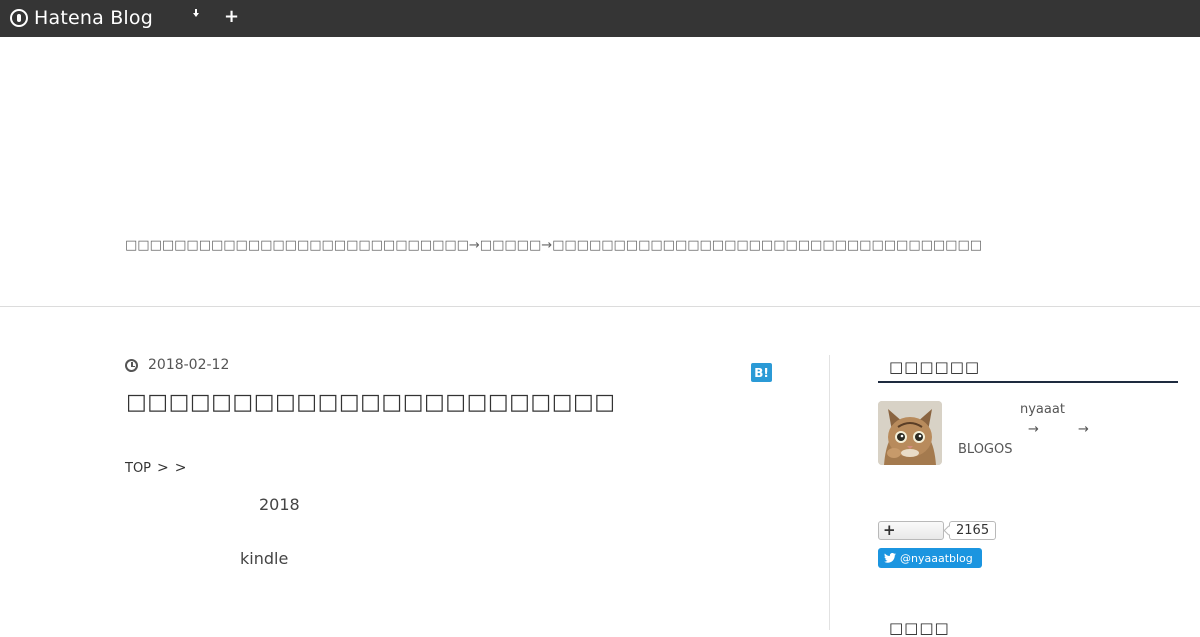 Image resolution: width=1200 pixels, height=637 pixels. I want to click on sidebar-profile-heading: □□□□□□, so click(935, 367).